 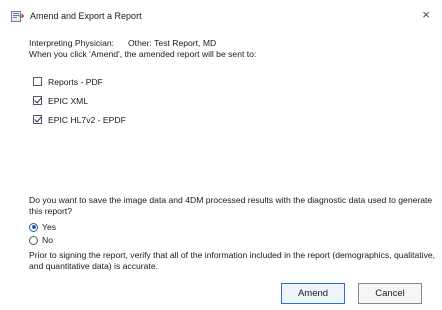 I want to click on save-no-option: No, so click(x=41, y=240).